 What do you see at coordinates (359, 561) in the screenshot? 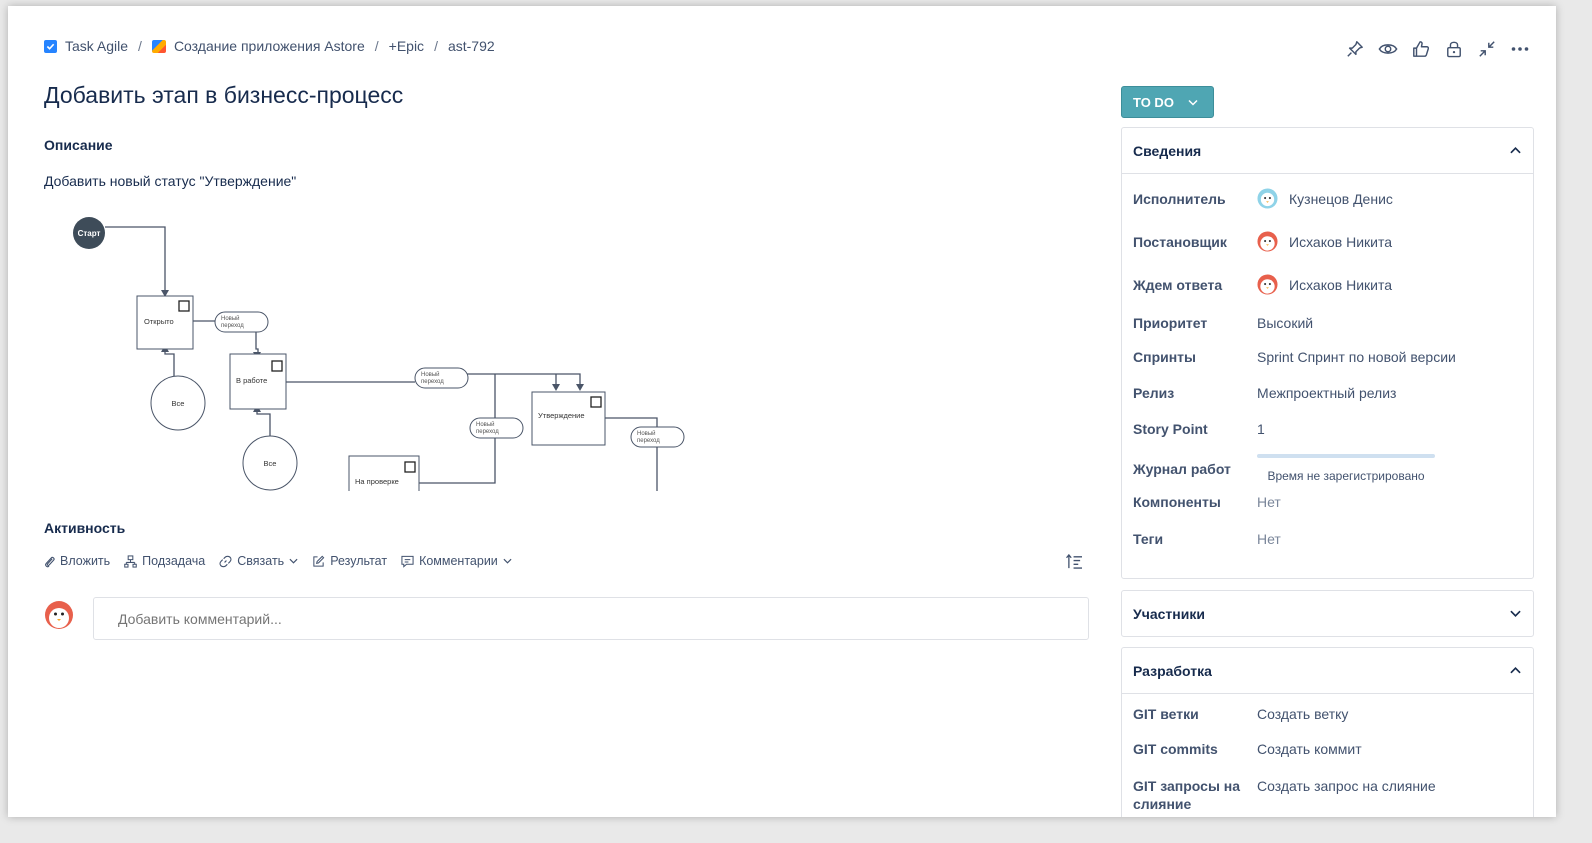
I see `result-label: Результат` at bounding box center [359, 561].